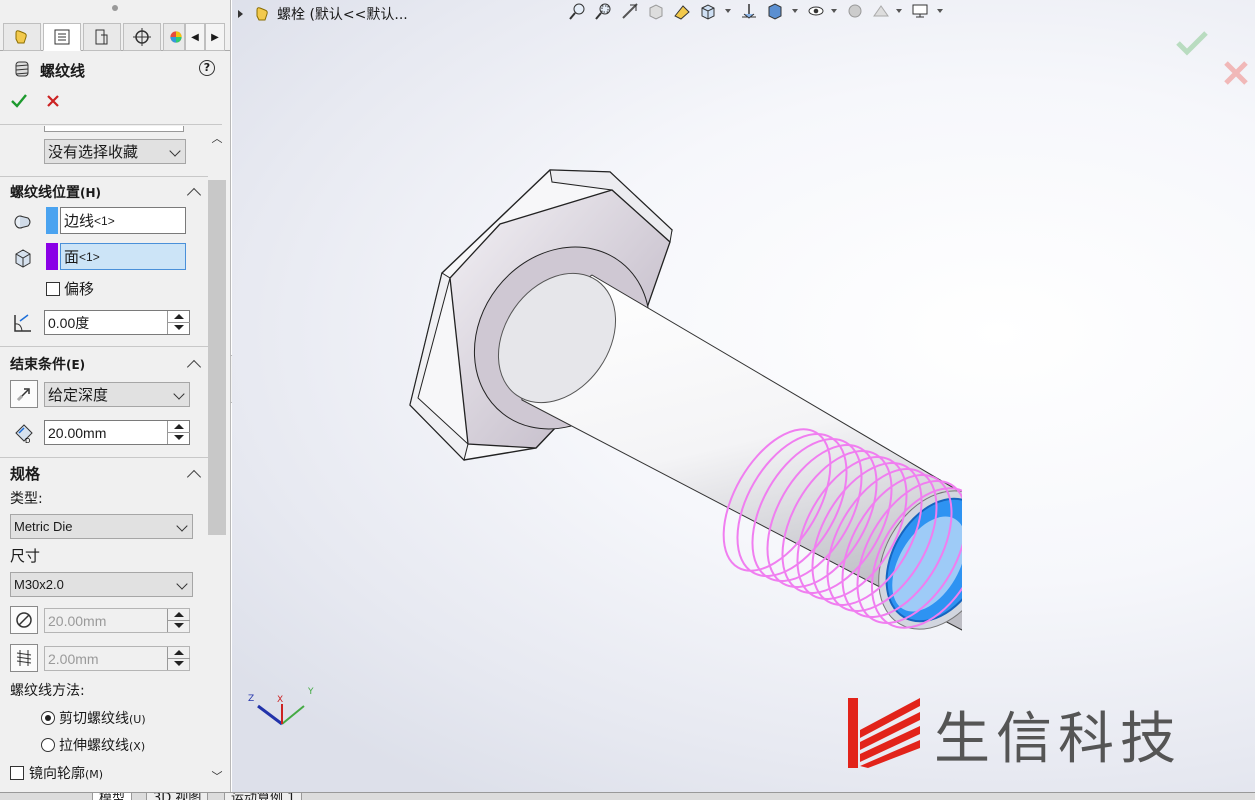 This screenshot has width=1255, height=800. I want to click on thread-type-value: Metric Die, so click(43, 526).